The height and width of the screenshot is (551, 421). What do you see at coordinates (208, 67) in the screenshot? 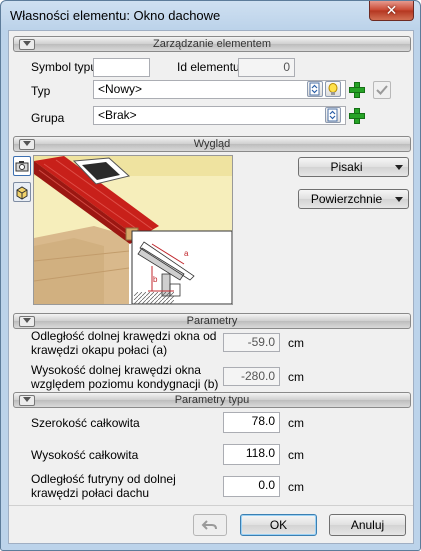
I see `id-label: Id elementu` at bounding box center [208, 67].